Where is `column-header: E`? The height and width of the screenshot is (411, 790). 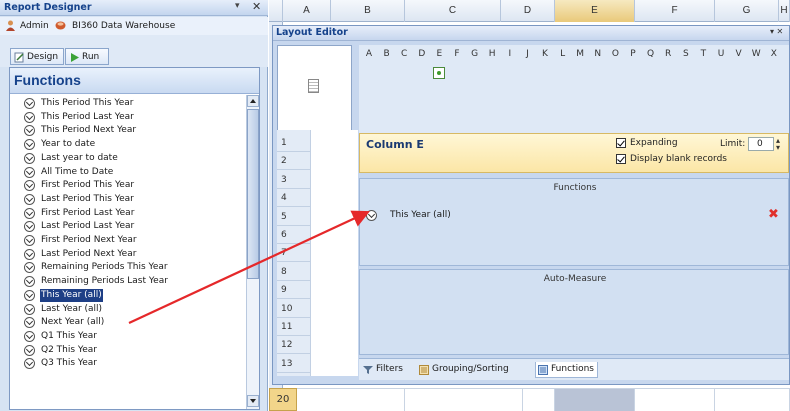 column-header: E is located at coordinates (595, 11).